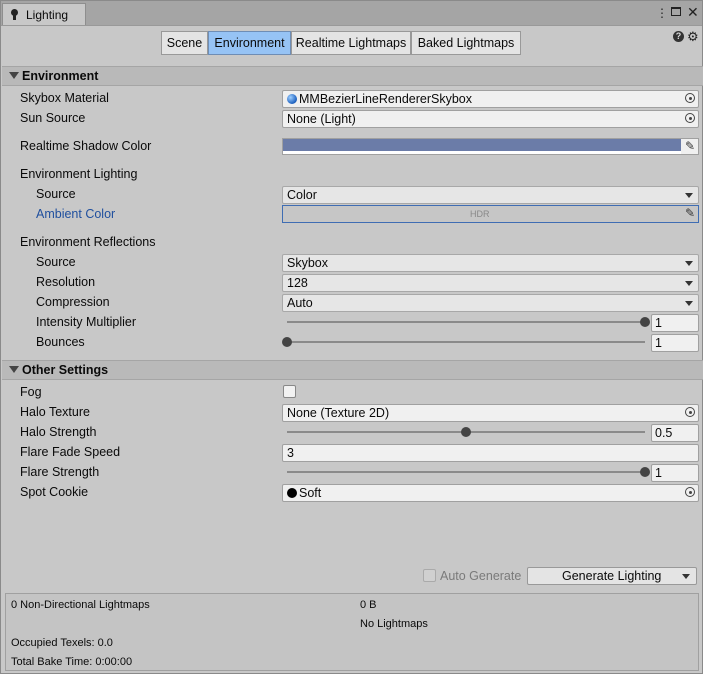 This screenshot has height=674, width=703. What do you see at coordinates (76, 214) in the screenshot?
I see `ambient-color-label: Ambient Color` at bounding box center [76, 214].